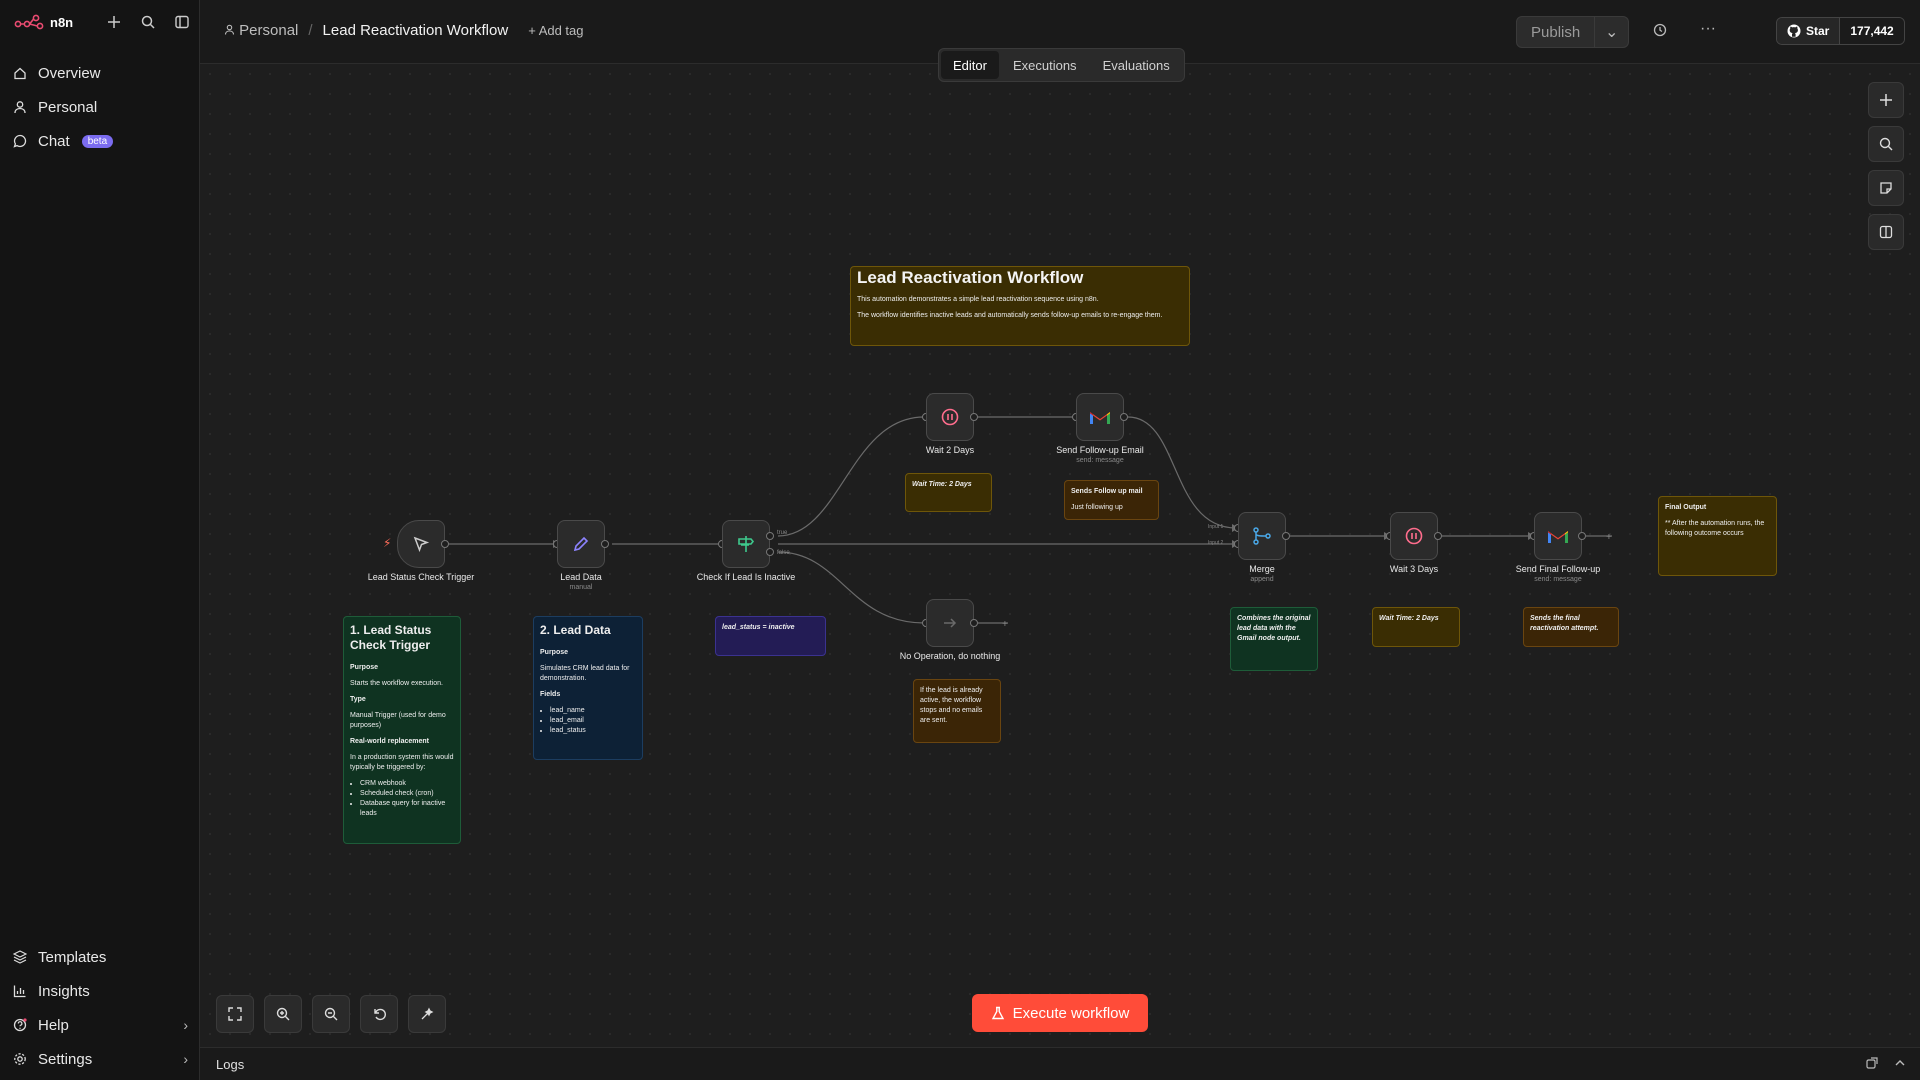 The image size is (1920, 1080). Describe the element at coordinates (114, 22) in the screenshot. I see `plus-icon` at that location.